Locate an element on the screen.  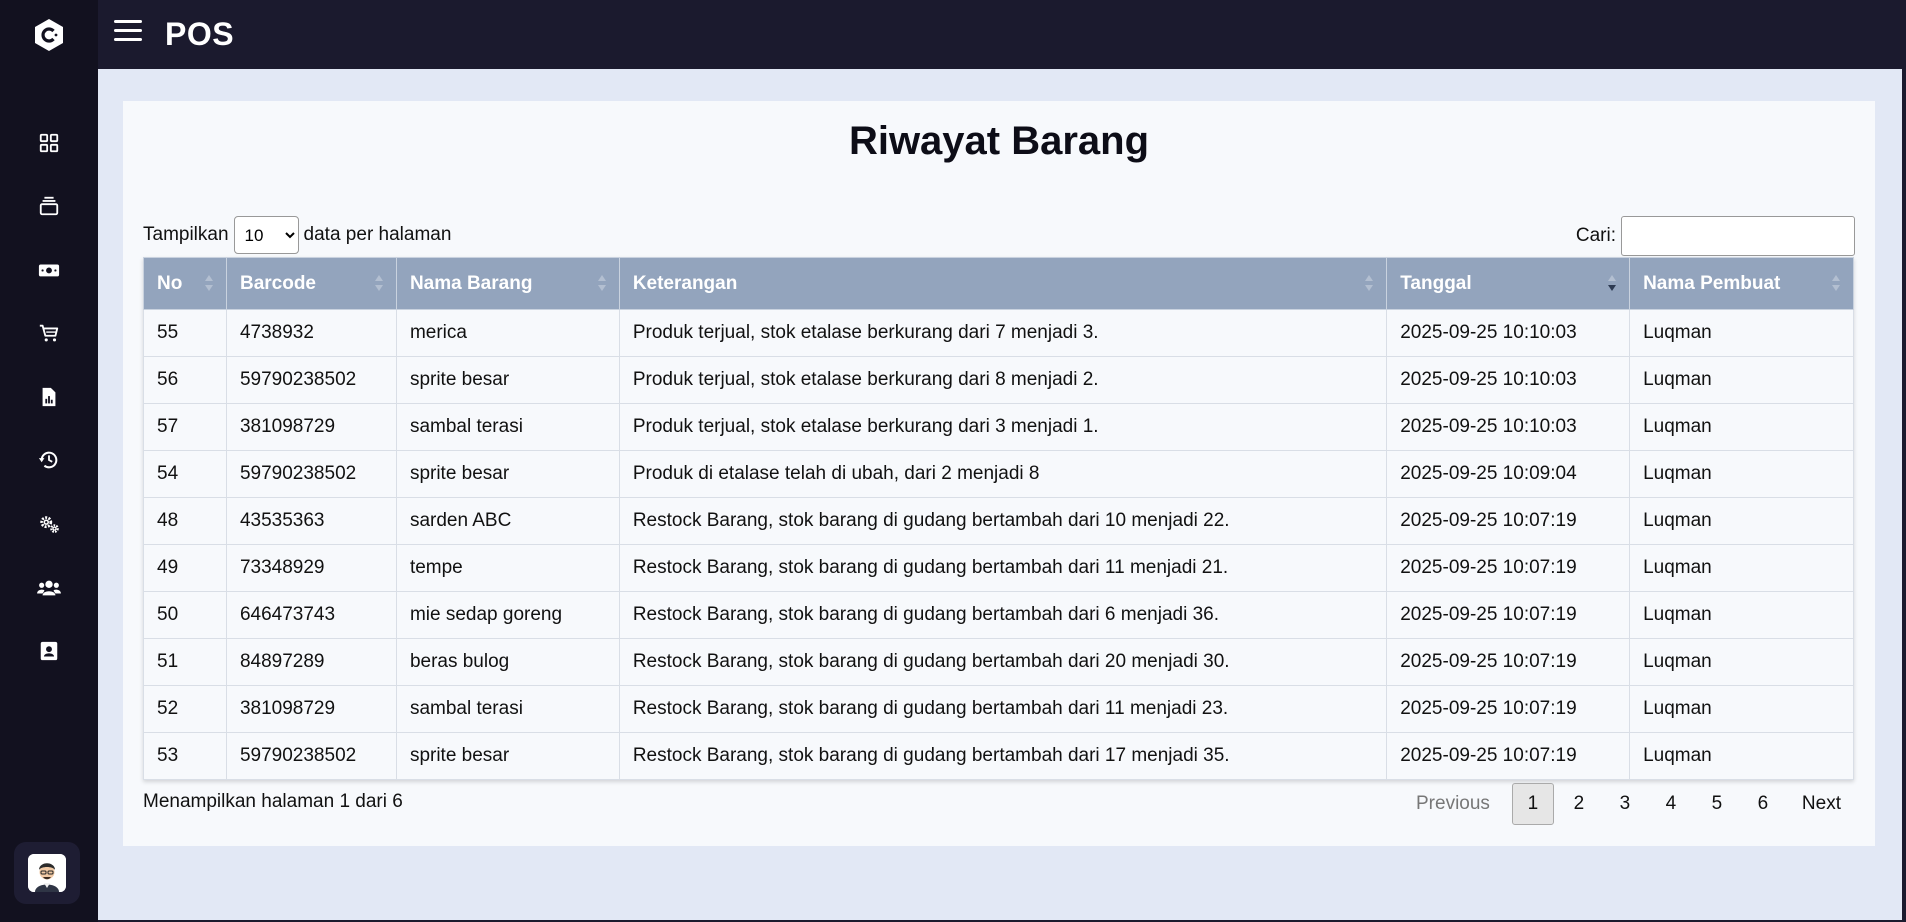
sidebar is located at coordinates (49, 461).